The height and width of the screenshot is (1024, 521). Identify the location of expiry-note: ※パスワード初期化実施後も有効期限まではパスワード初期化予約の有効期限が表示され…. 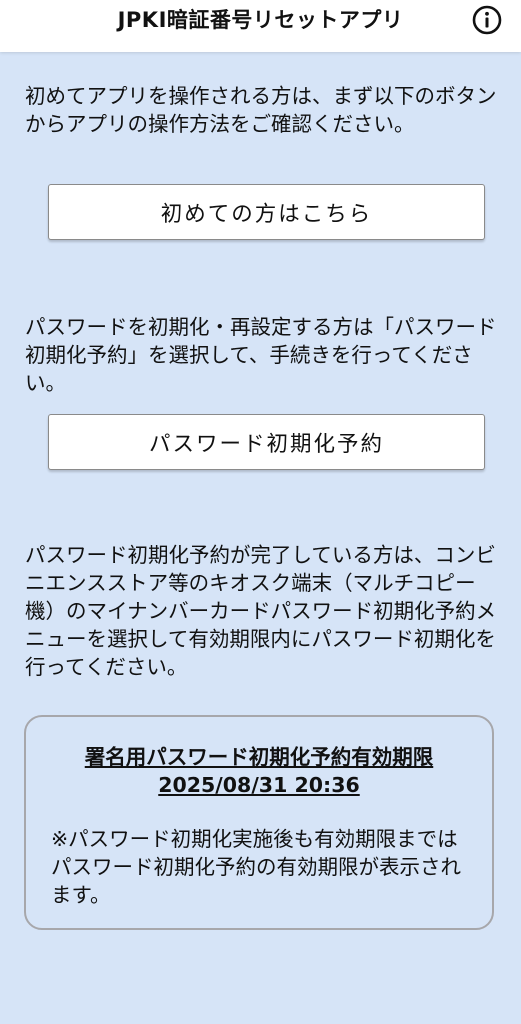
(256, 867).